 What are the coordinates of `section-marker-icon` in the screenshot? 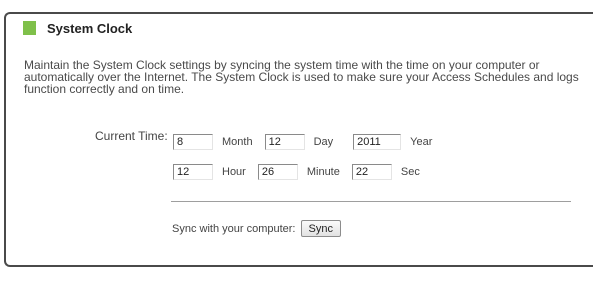 It's located at (29, 28).